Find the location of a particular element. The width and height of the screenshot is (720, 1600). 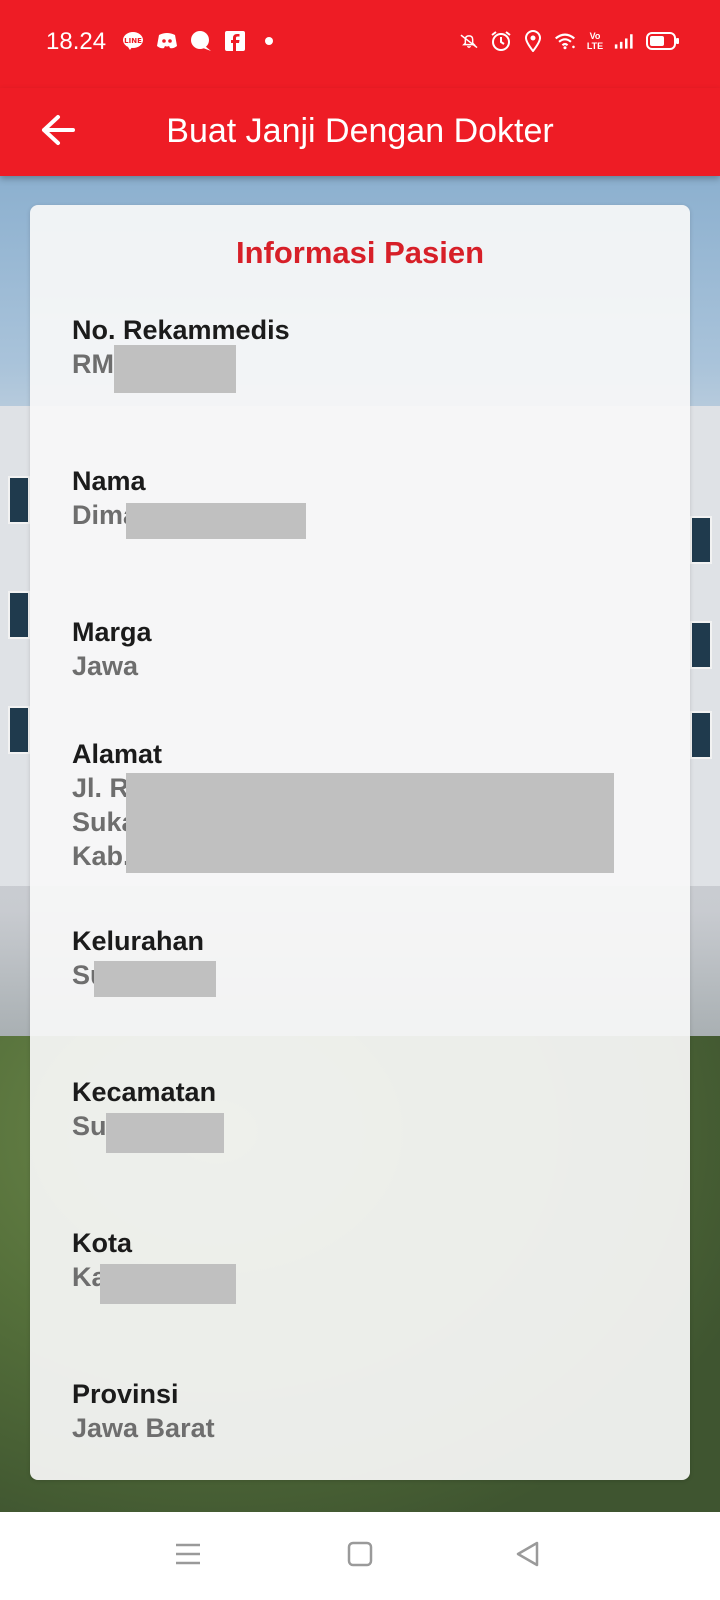

location-icon is located at coordinates (533, 41).